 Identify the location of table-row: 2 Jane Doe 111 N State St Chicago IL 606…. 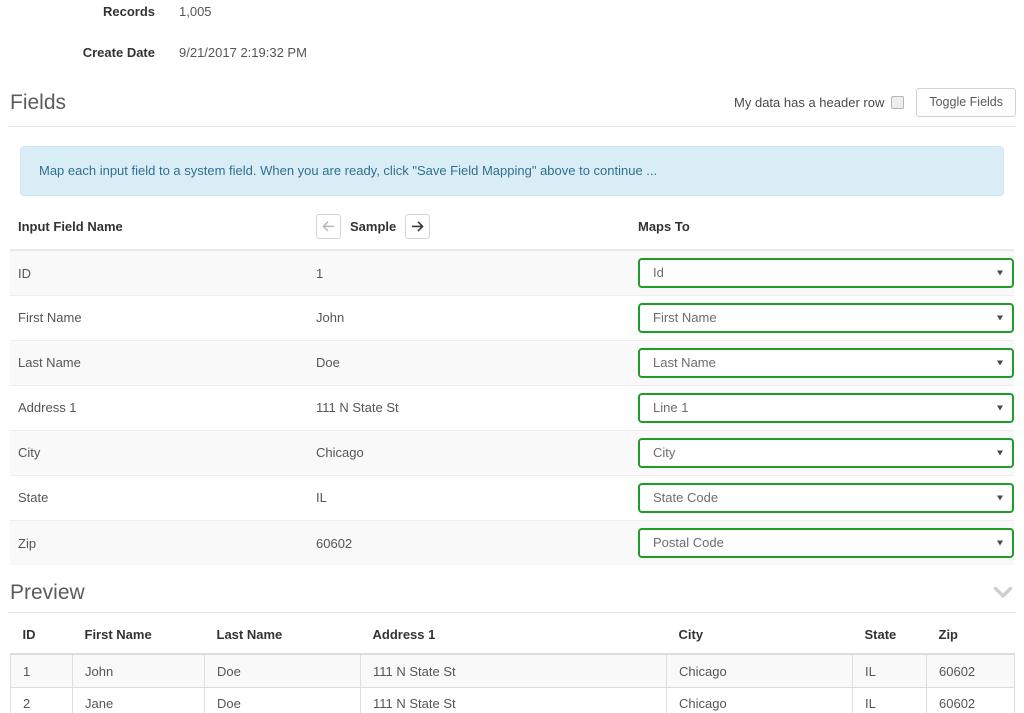
(512, 699).